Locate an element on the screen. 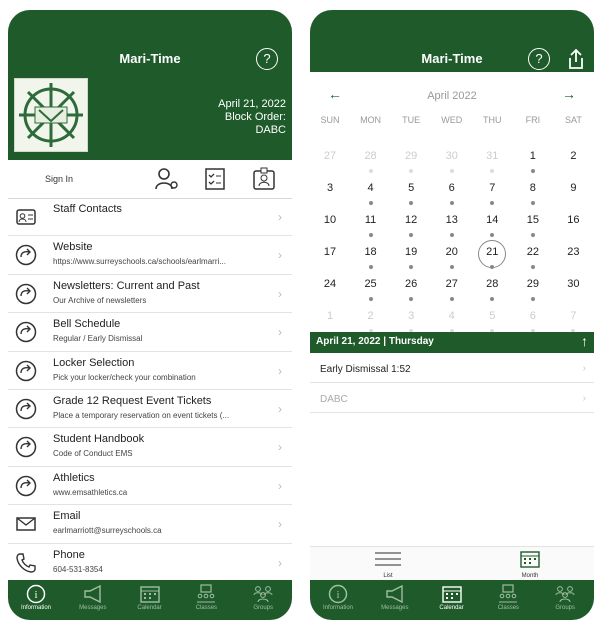 This screenshot has height=622, width=597. list-item-title: Bell Schedule is located at coordinates (87, 324).